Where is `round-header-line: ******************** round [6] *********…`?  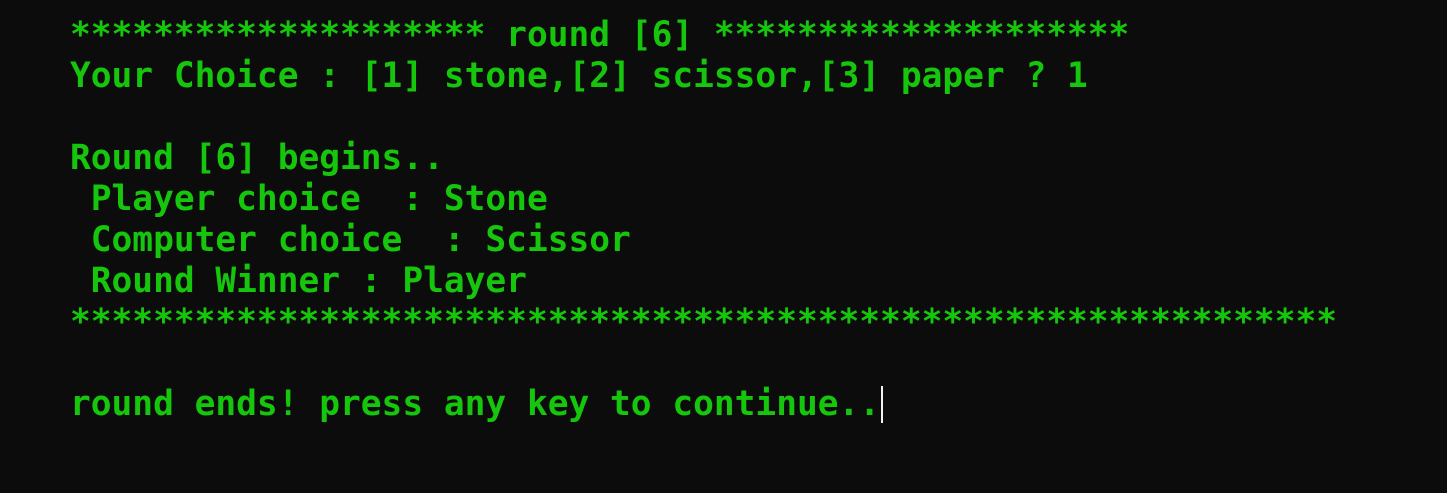
round-header-line: ******************** round [6] *********… is located at coordinates (600, 35).